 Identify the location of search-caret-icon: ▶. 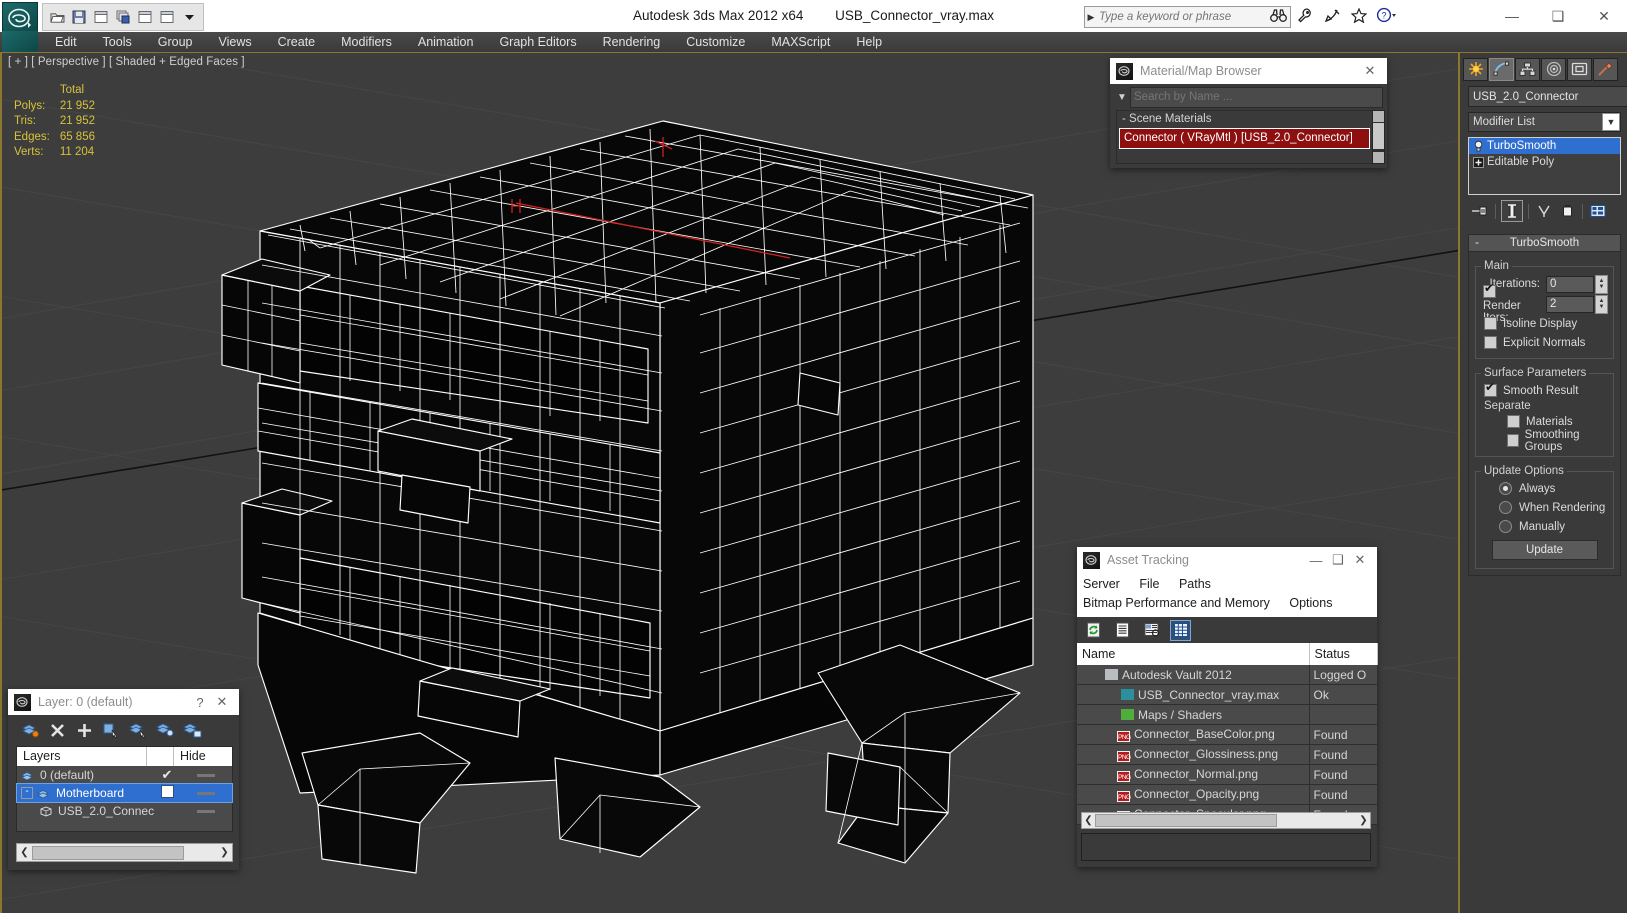
(1091, 17).